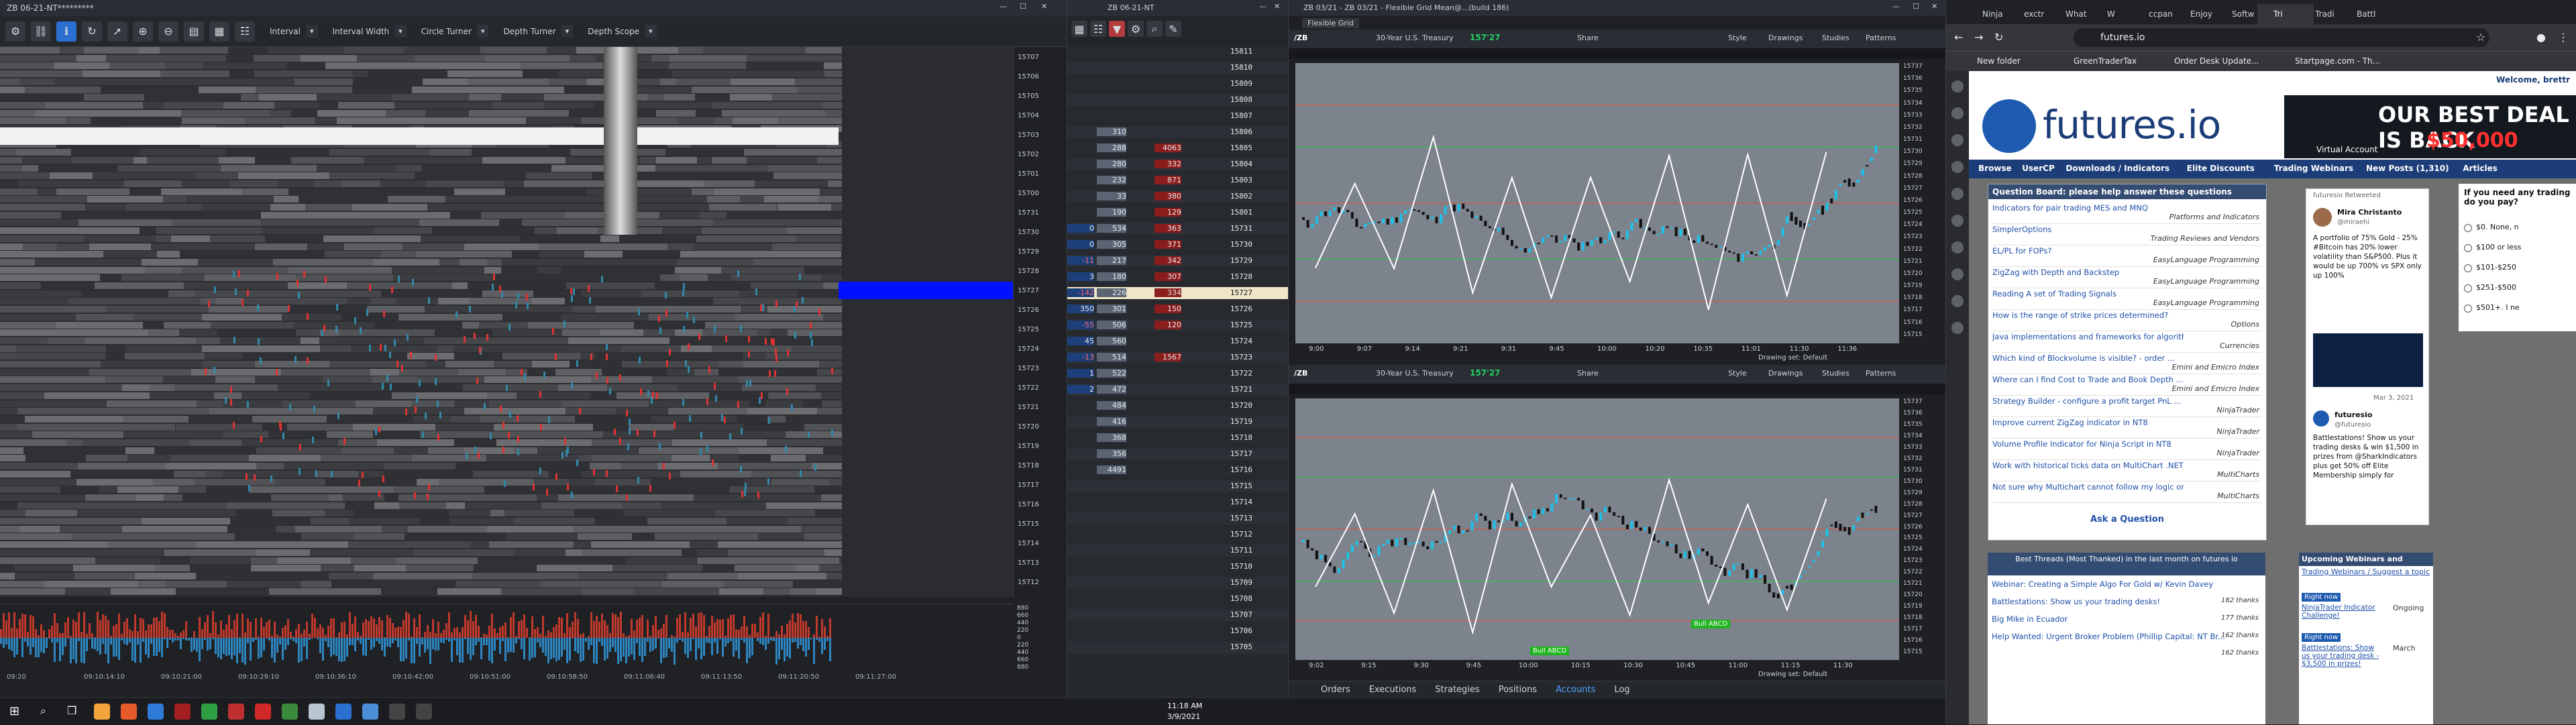  What do you see at coordinates (2366, 571) in the screenshot?
I see `upcoming-link: Trading Webinars / Suggest a topic` at bounding box center [2366, 571].